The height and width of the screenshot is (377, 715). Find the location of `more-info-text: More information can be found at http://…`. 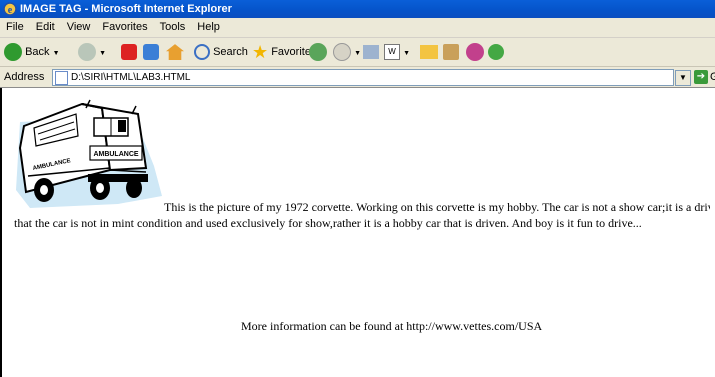

more-info-text: More information can be found at http://… is located at coordinates (392, 326).